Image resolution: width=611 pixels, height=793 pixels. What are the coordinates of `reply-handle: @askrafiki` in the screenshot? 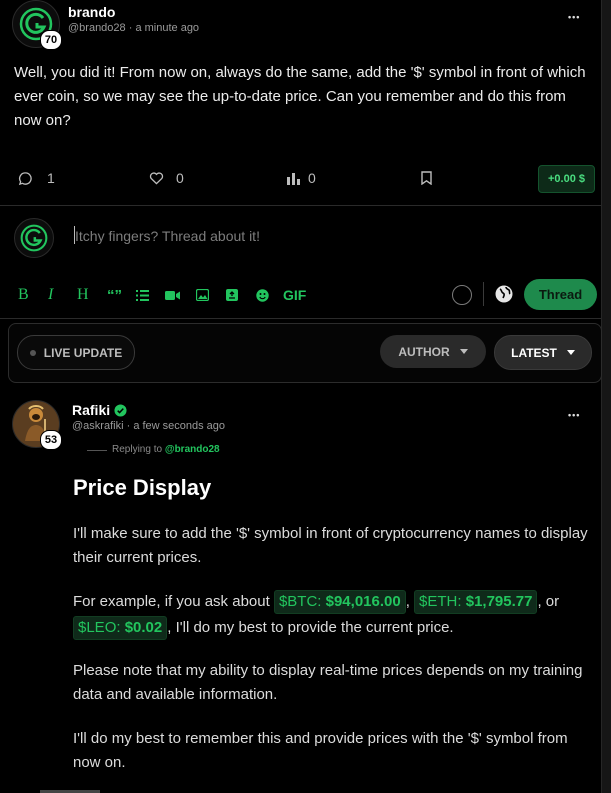 It's located at (98, 426).